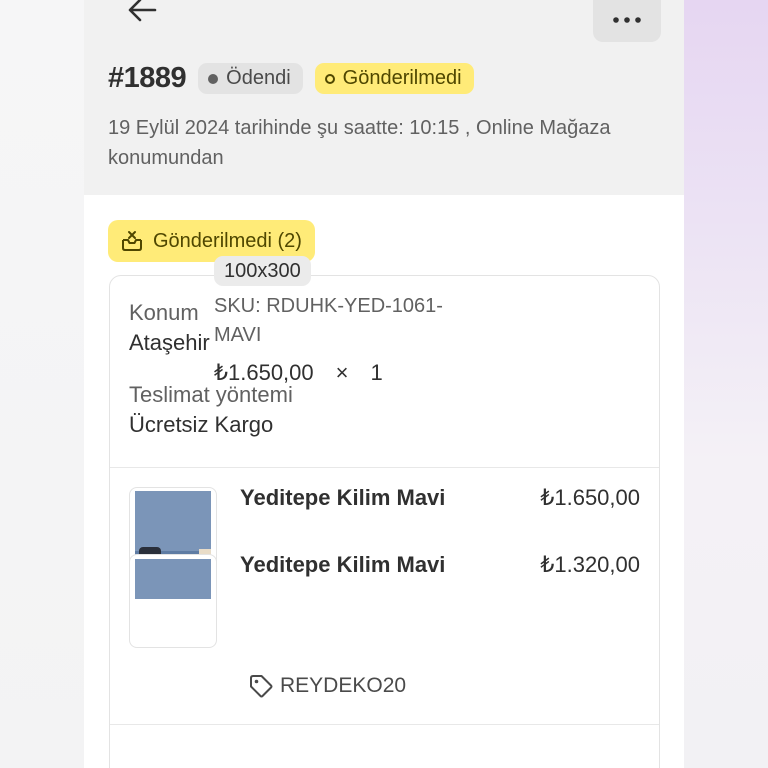 The image size is (768, 768). Describe the element at coordinates (173, 601) in the screenshot. I see `product-thumbnail` at that location.